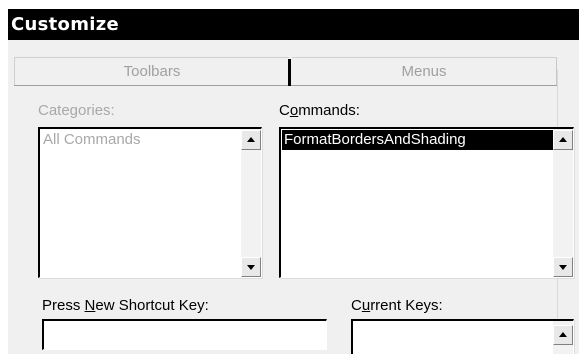  What do you see at coordinates (319, 110) in the screenshot?
I see `commands-label: Commands:` at bounding box center [319, 110].